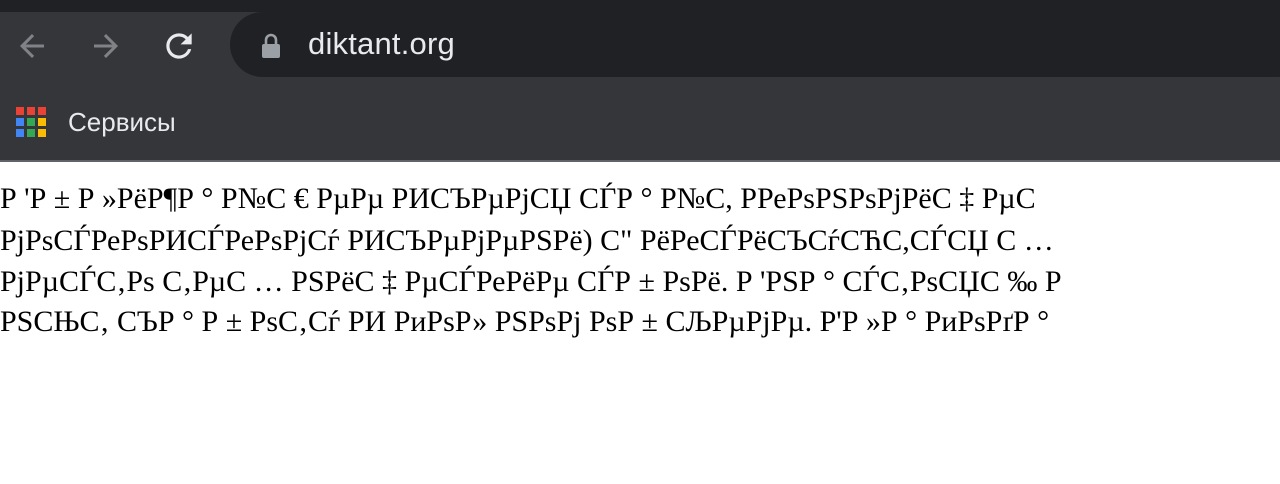 Image resolution: width=1280 pixels, height=484 pixels. I want to click on back-button, so click(32, 46).